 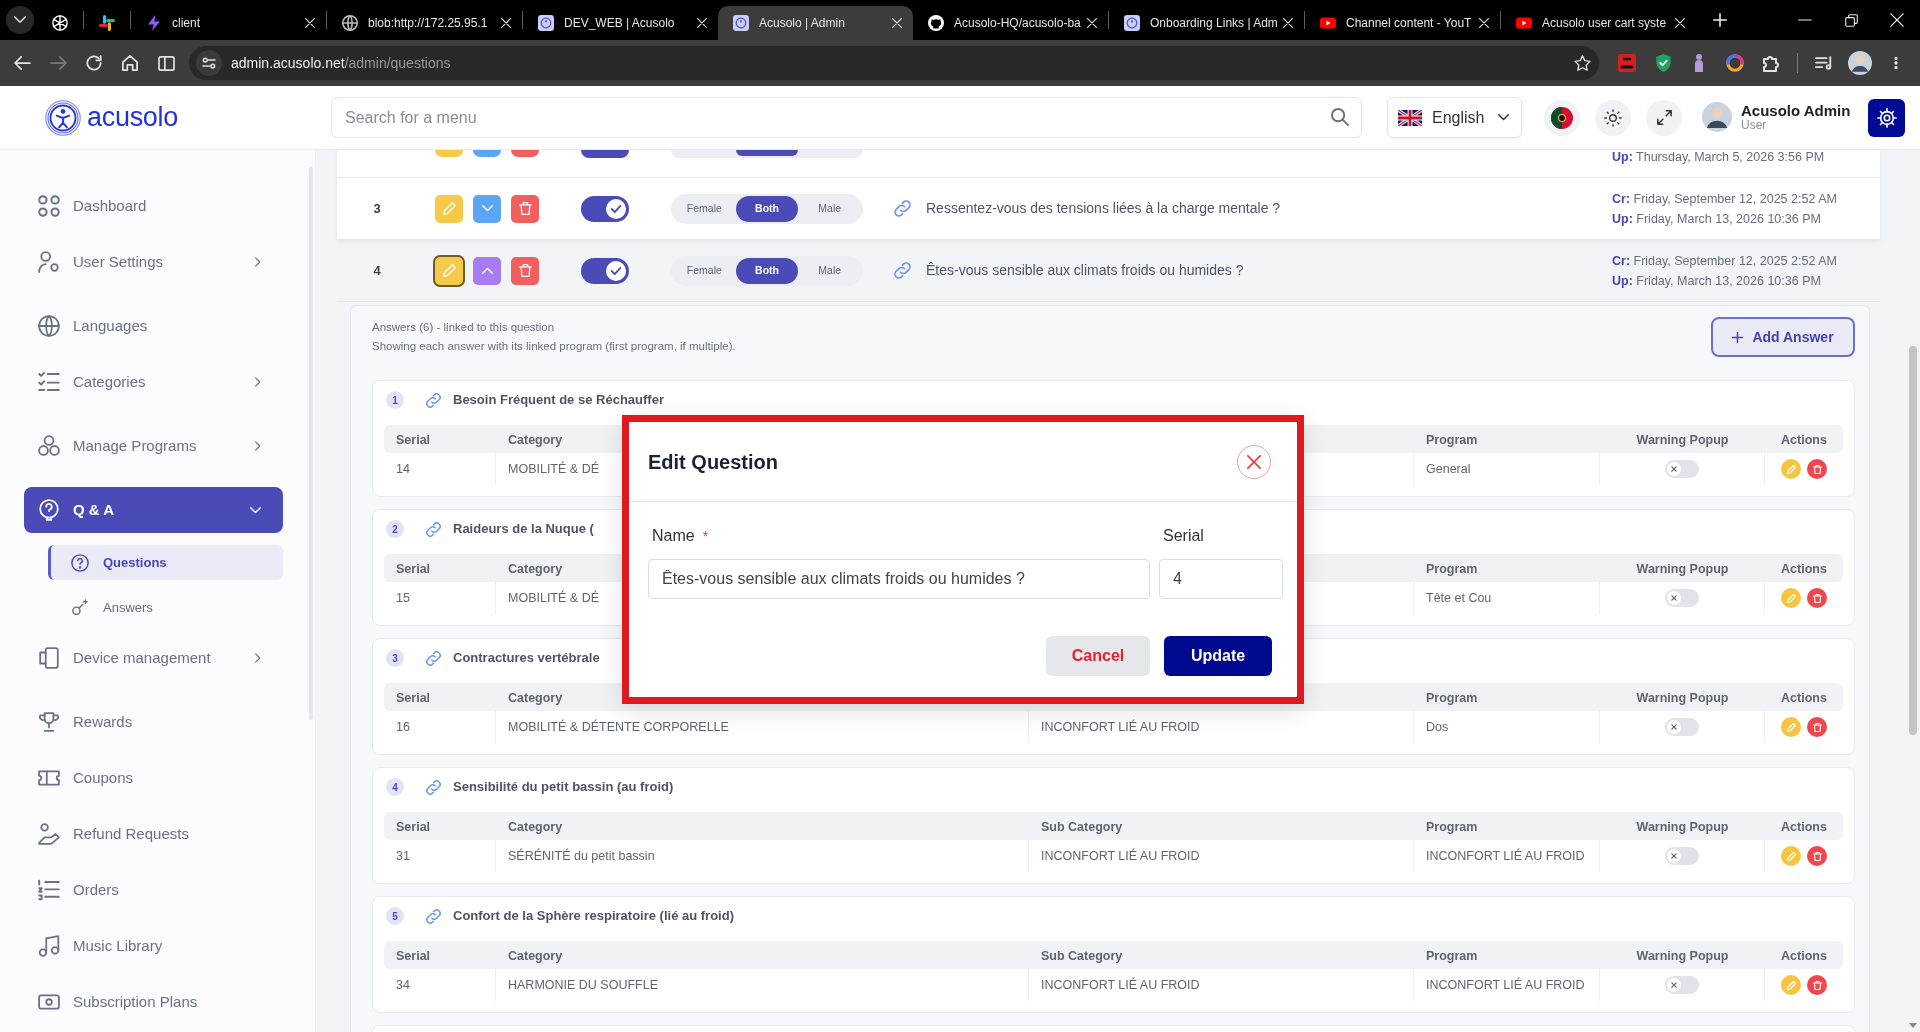 What do you see at coordinates (1010, 23) in the screenshot?
I see `browser-tab: Acusolo-HQ/acusolo-ba` at bounding box center [1010, 23].